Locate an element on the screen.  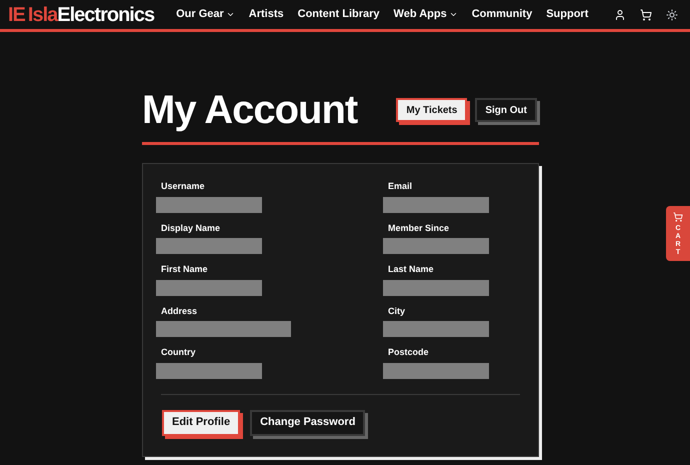
field-label: Member Since is located at coordinates (418, 228).